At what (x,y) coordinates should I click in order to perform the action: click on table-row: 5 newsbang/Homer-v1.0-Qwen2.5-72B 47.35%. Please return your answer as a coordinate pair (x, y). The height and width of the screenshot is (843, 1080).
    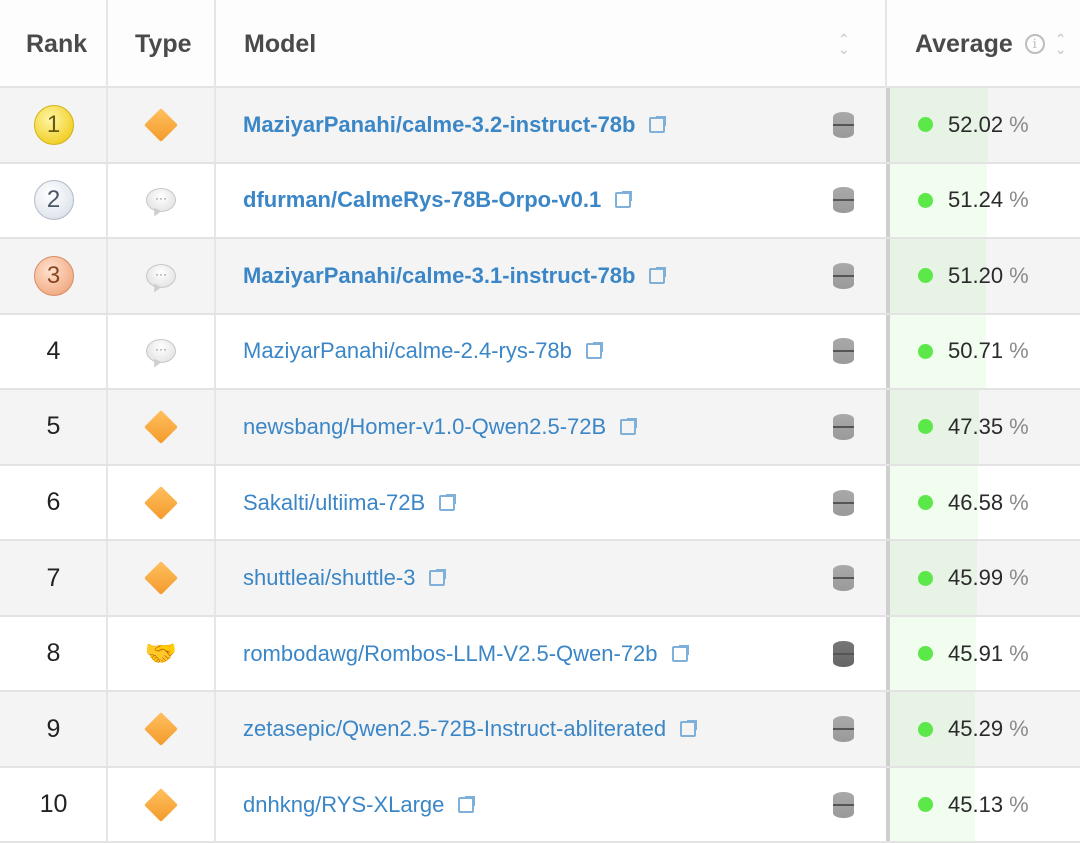
    Looking at the image, I should click on (540, 428).